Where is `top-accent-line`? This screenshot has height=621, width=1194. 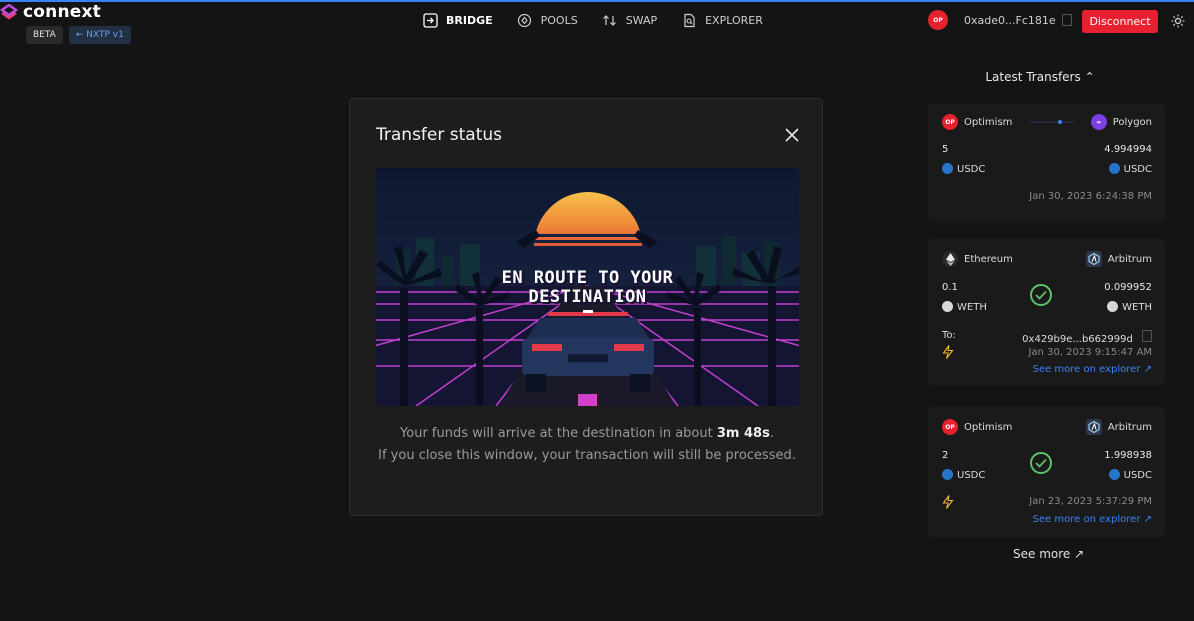
top-accent-line is located at coordinates (597, 1).